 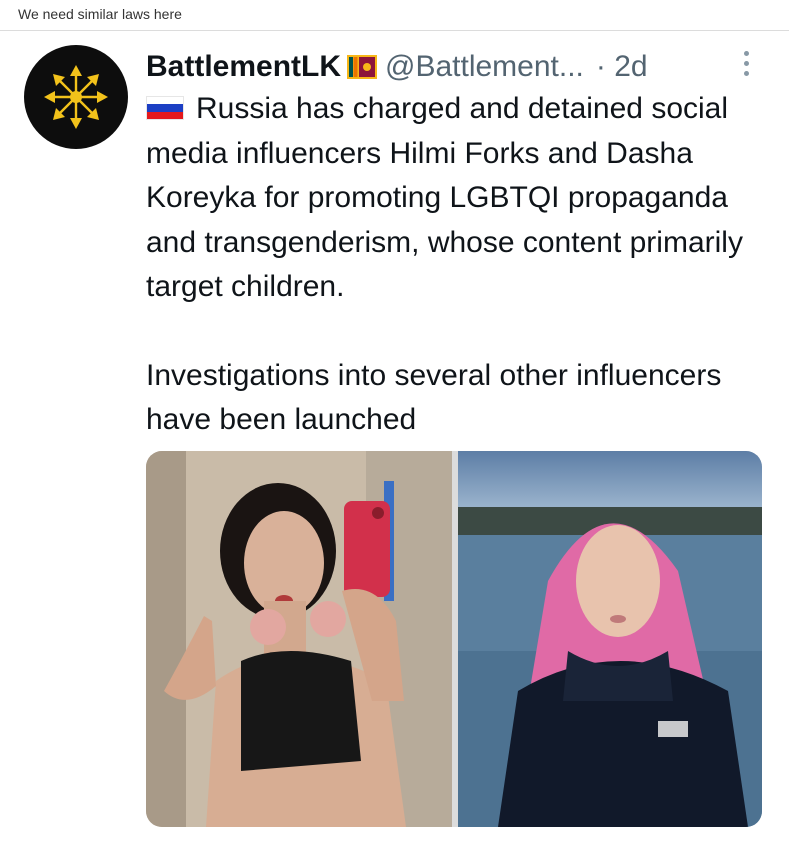 I want to click on sri-lanka-flag-icon, so click(x=362, y=67).